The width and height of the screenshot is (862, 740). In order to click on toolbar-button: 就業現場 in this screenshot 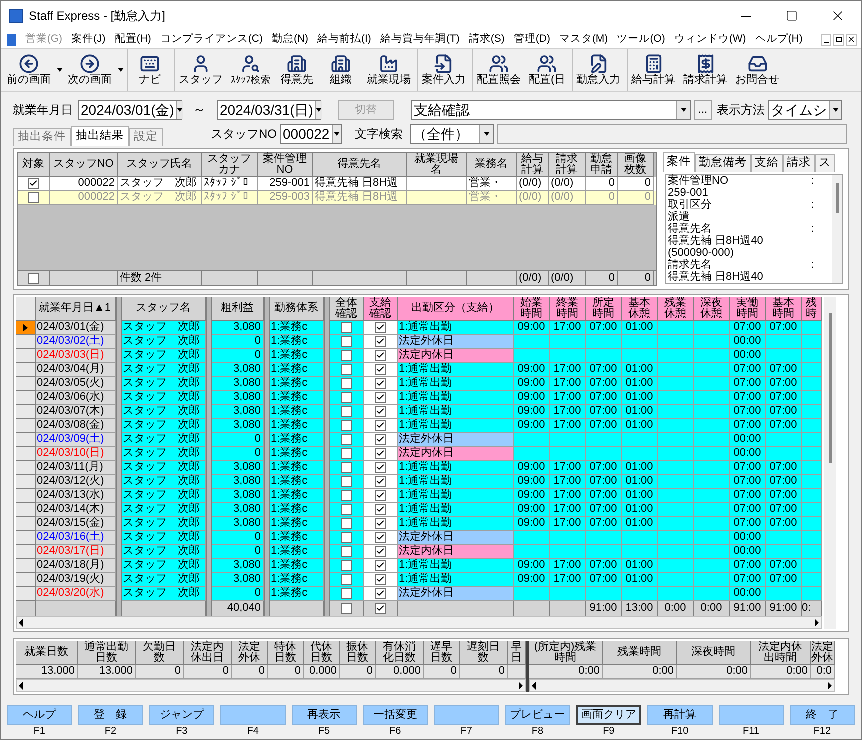, I will do `click(389, 70)`.